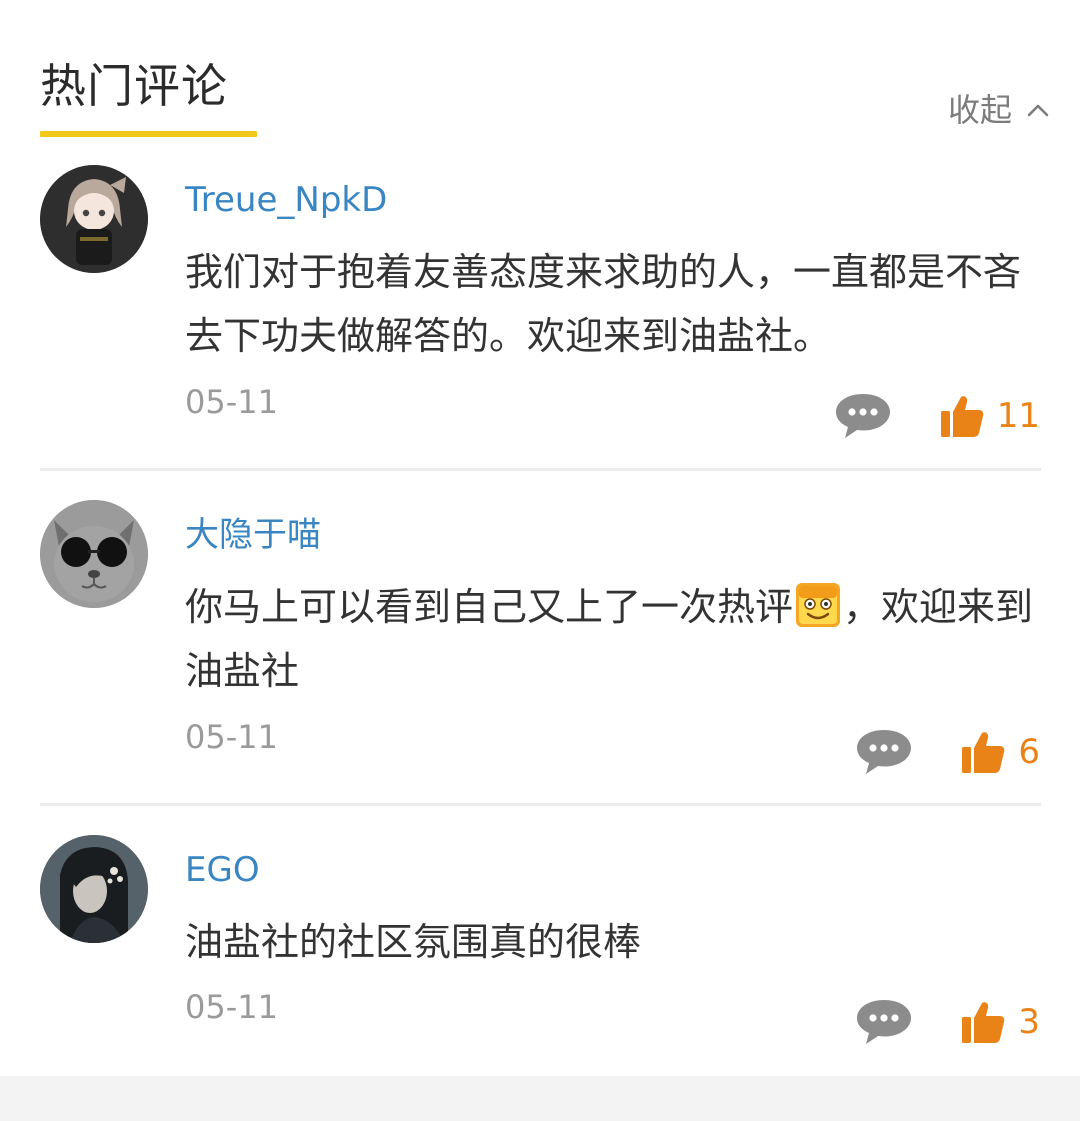 The width and height of the screenshot is (1080, 1121). Describe the element at coordinates (1029, 752) in the screenshot. I see `like-count: 6` at that location.